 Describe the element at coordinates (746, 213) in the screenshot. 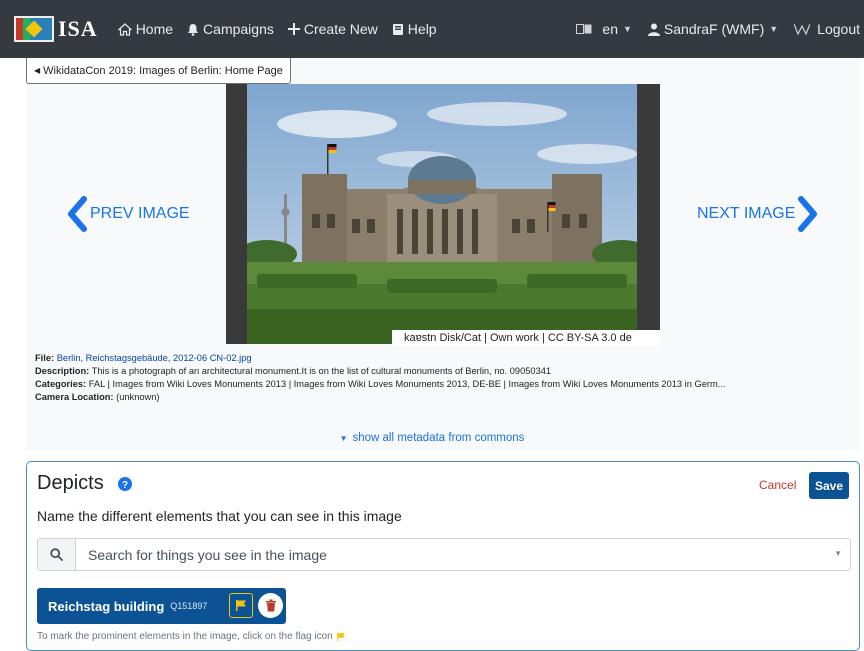

I see `next-image-label: NEXT IMAGE` at that location.